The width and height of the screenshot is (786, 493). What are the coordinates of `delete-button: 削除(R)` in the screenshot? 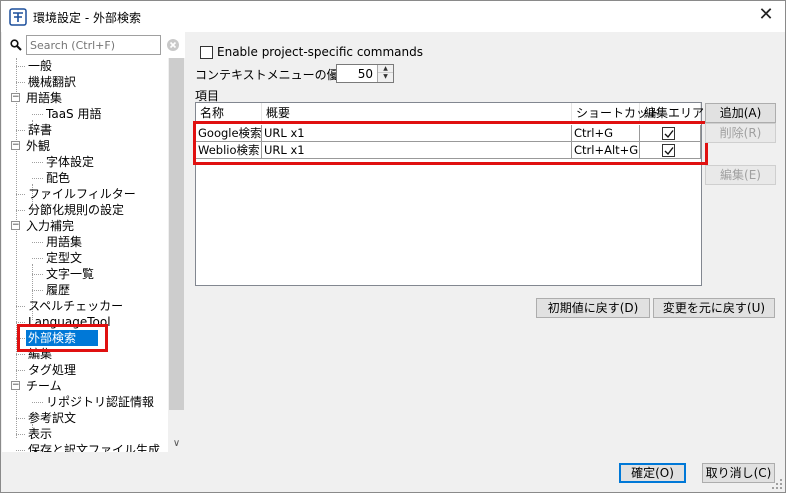 It's located at (740, 133).